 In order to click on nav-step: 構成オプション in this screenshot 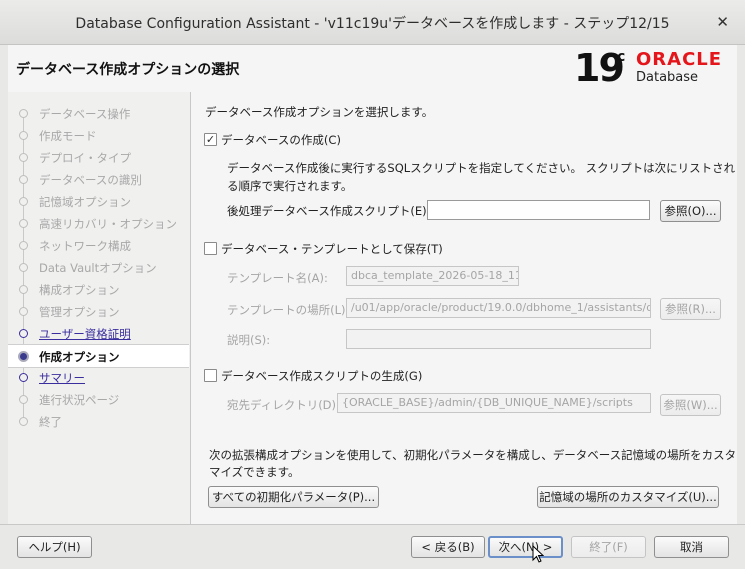, I will do `click(98, 289)`.